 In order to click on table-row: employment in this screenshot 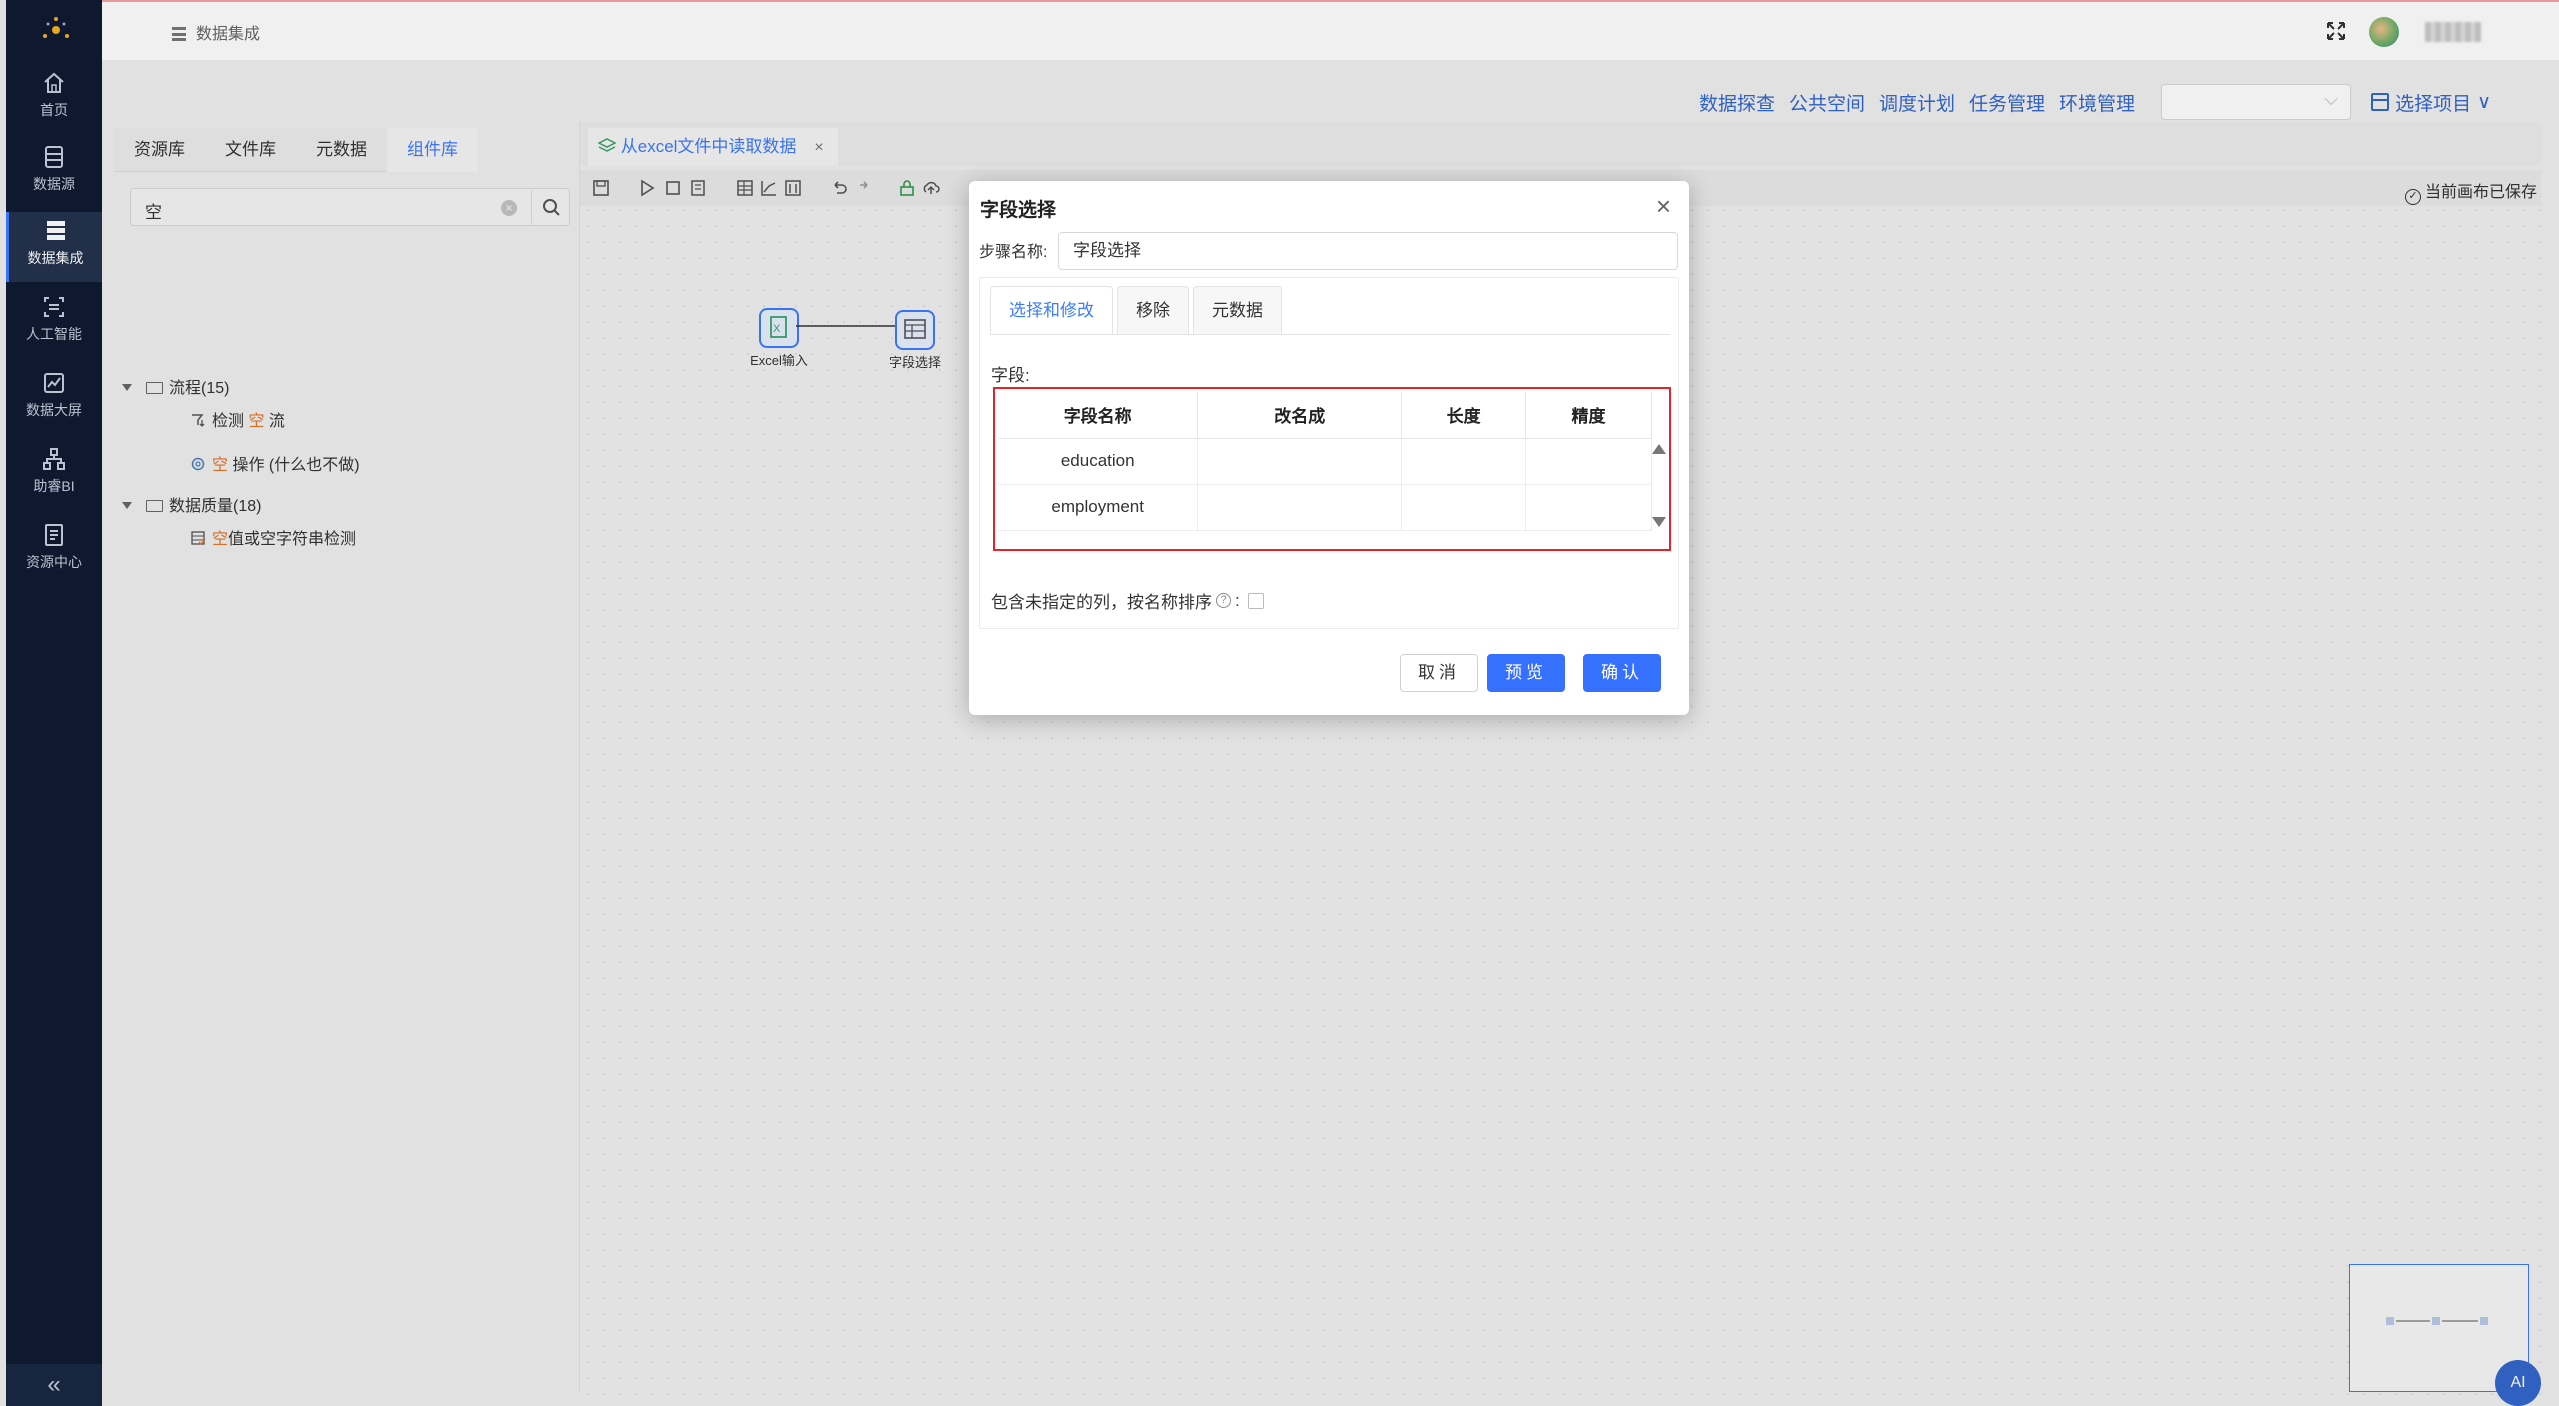, I will do `click(1325, 507)`.